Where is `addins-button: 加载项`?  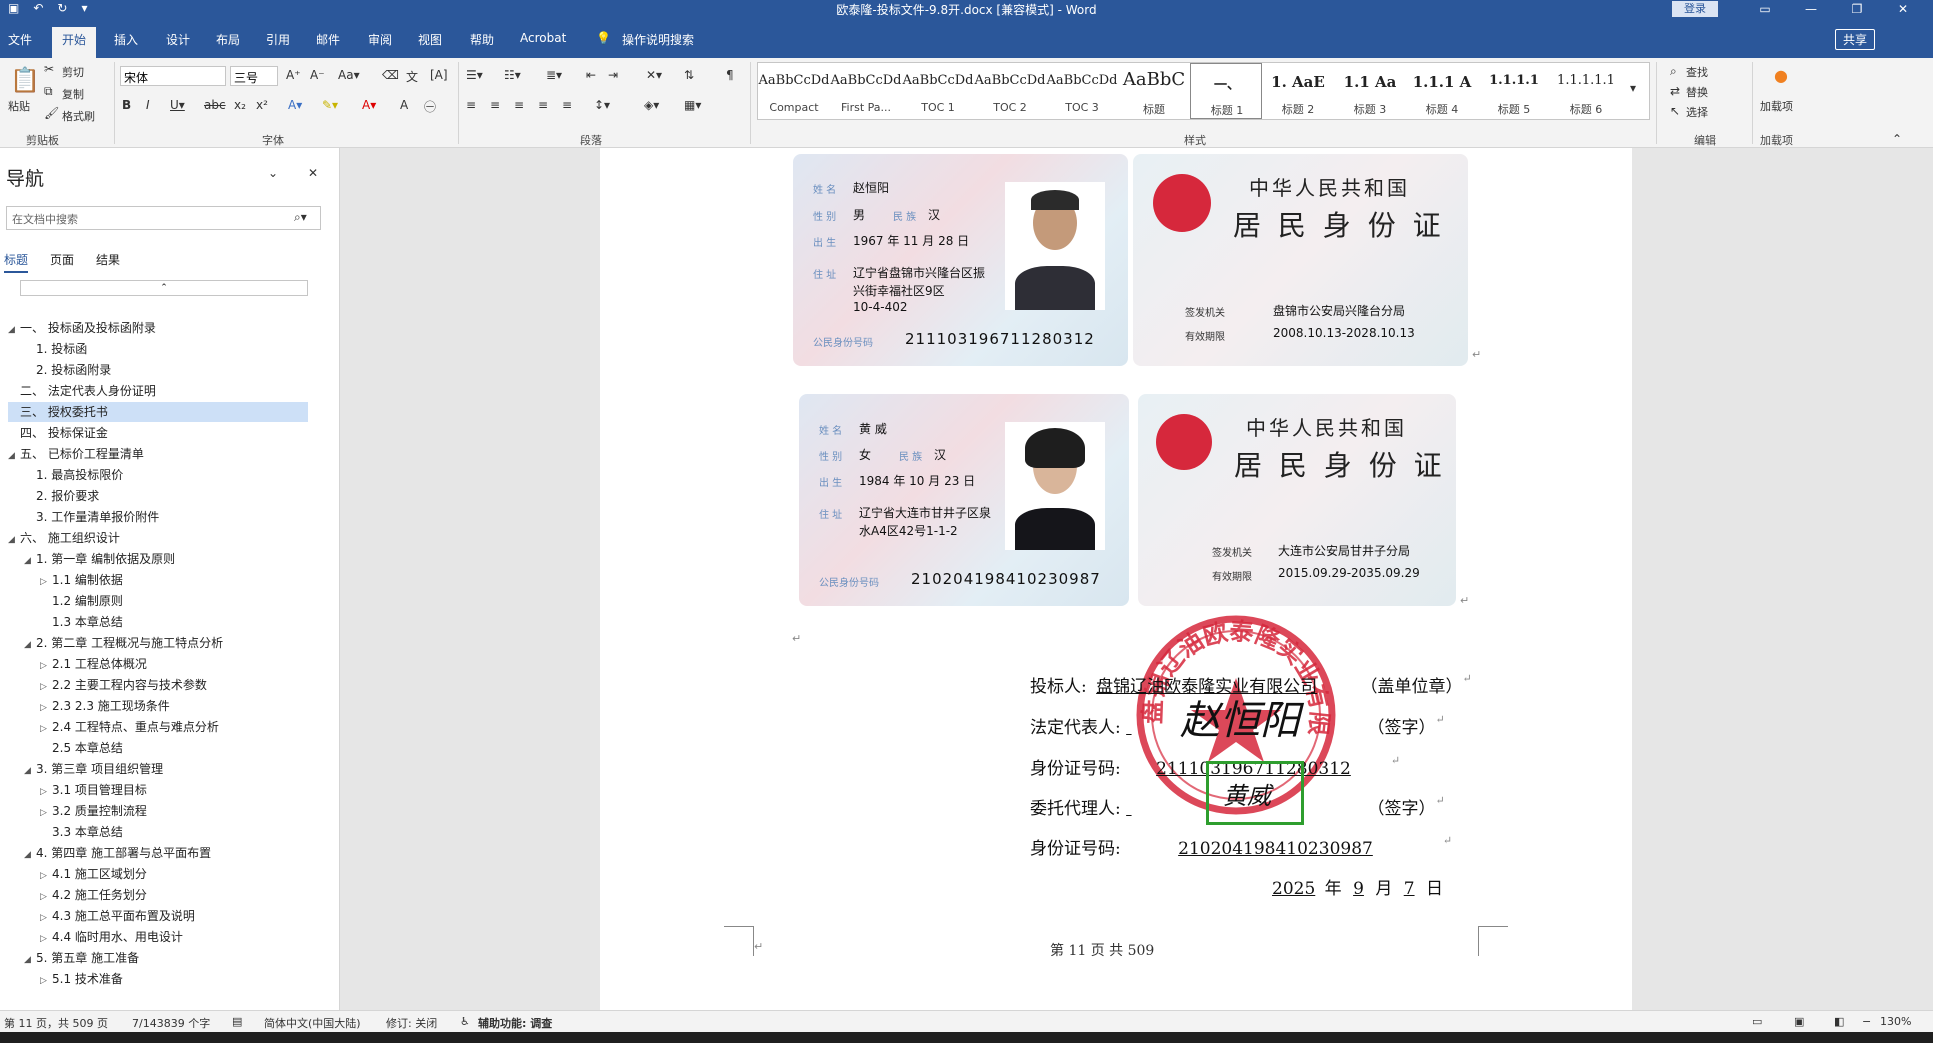 addins-button: 加载项 is located at coordinates (1776, 106).